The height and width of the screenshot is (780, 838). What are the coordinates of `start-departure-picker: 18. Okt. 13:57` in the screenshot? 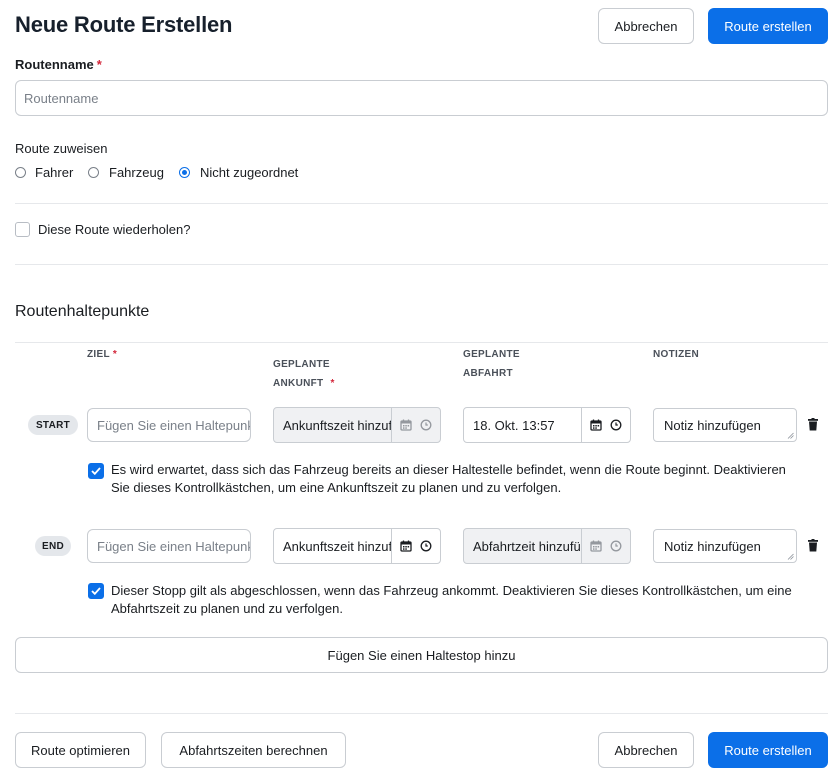 It's located at (547, 425).